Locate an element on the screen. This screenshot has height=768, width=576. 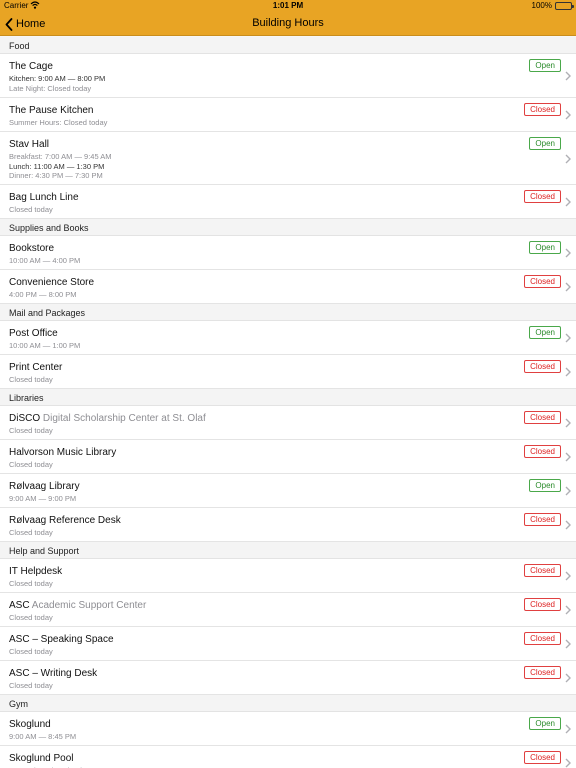
location-title: Skoglund Pool is located at coordinates (41, 758).